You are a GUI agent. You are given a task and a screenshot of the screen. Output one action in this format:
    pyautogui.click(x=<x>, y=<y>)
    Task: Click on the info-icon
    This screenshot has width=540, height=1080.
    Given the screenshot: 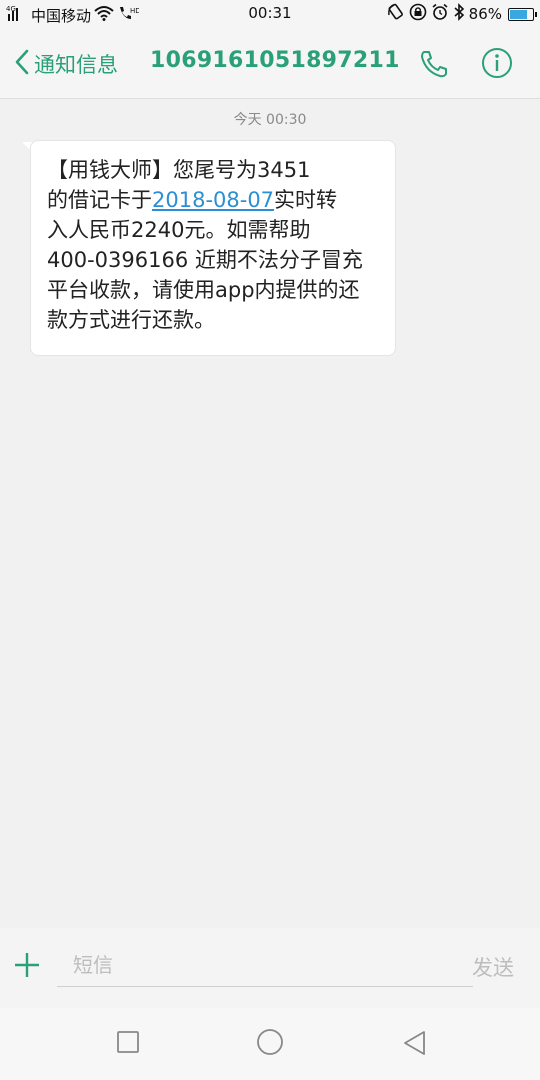 What is the action you would take?
    pyautogui.click(x=497, y=65)
    